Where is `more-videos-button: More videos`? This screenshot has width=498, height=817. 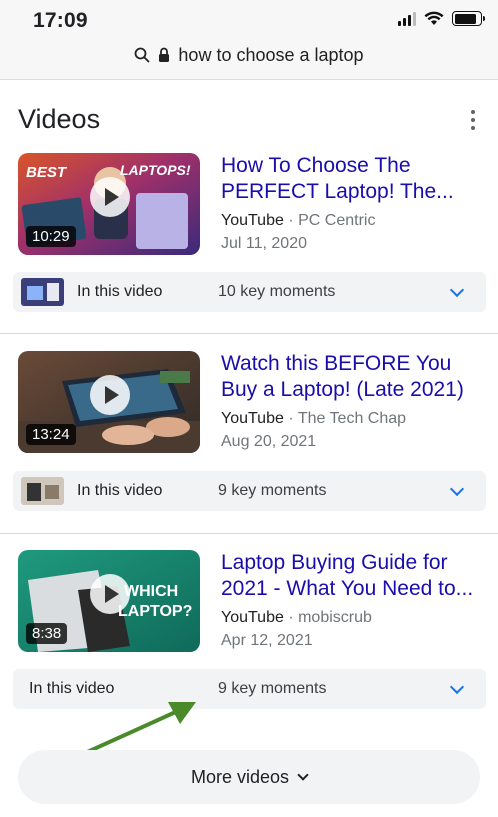 more-videos-button: More videos is located at coordinates (249, 777).